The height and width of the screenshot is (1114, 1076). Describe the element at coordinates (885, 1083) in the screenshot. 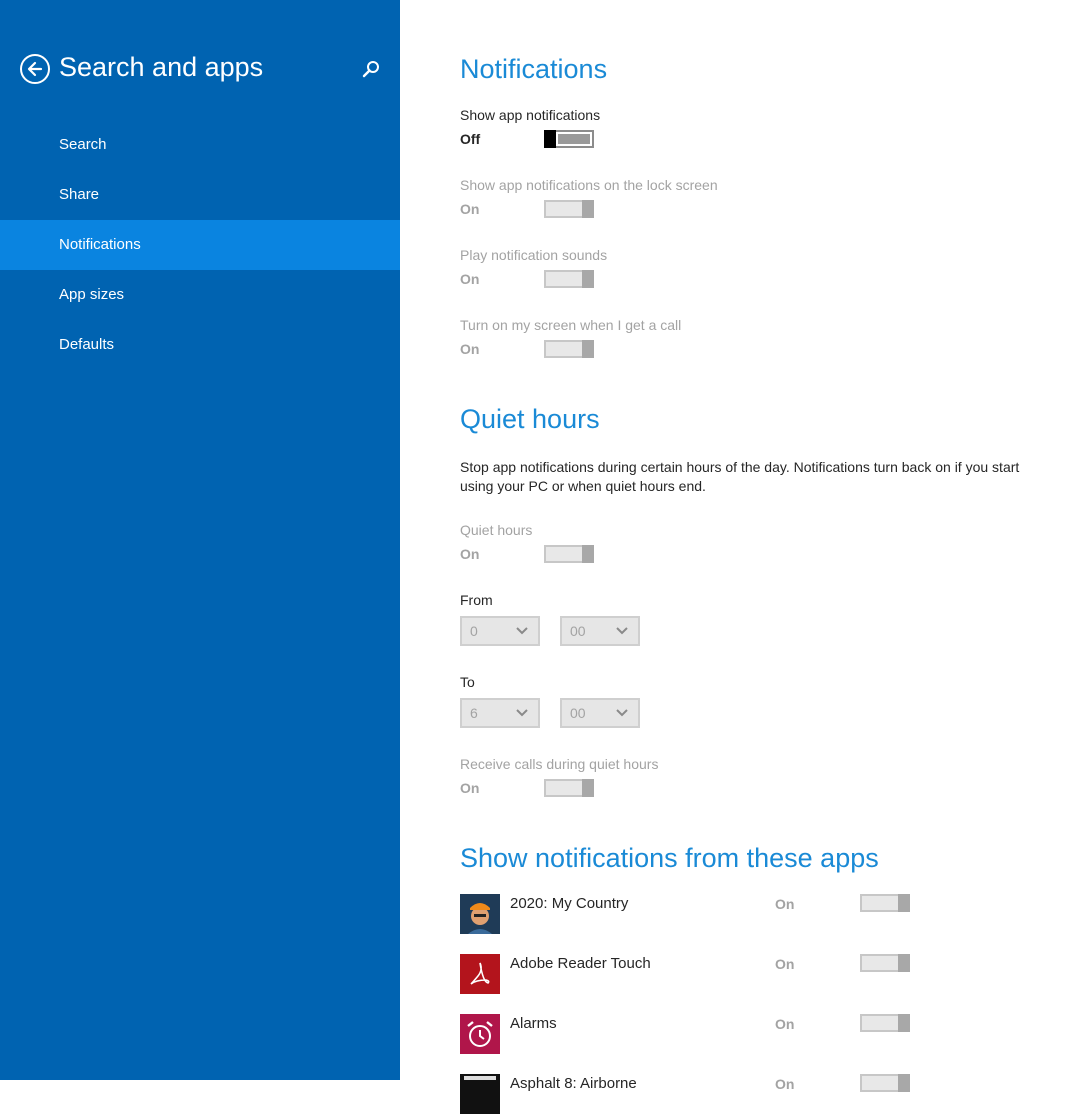

I see `app-toggle-asphalt` at that location.